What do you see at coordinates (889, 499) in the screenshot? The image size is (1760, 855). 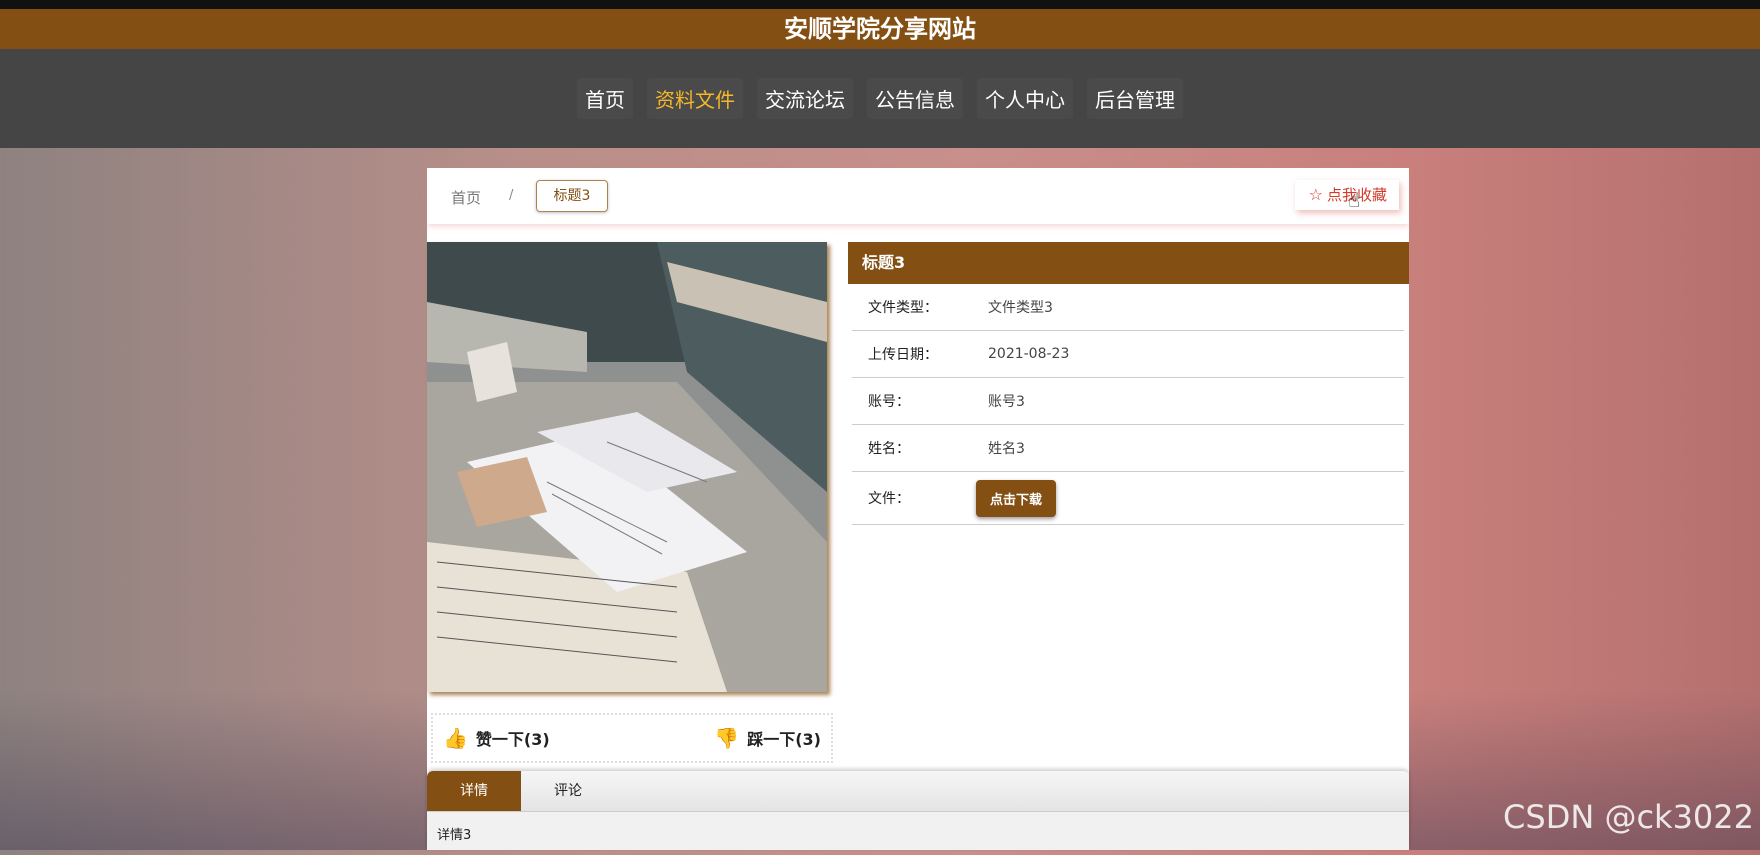 I see `row-label: 文件：` at bounding box center [889, 499].